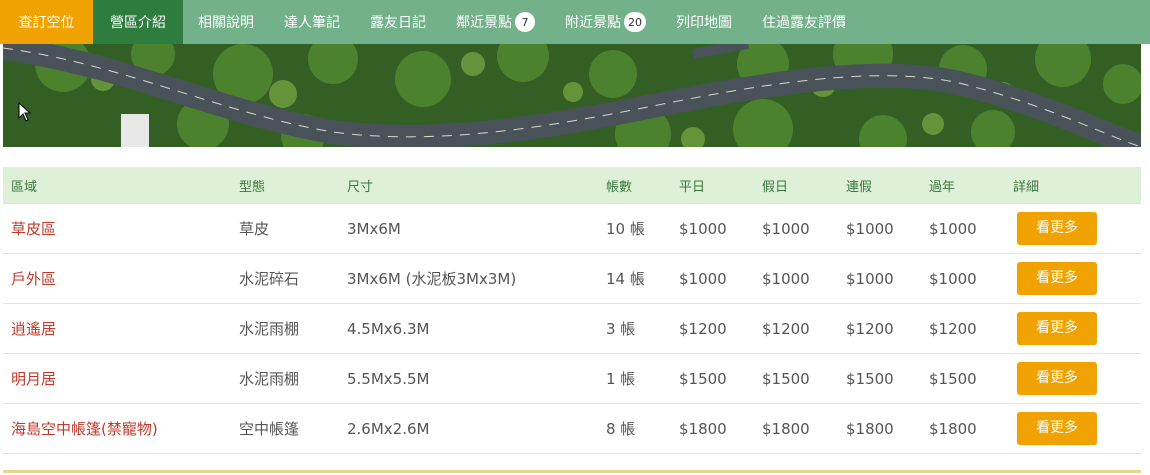 Image resolution: width=1150 pixels, height=475 pixels. I want to click on long-holiday-price: $1200, so click(879, 328).